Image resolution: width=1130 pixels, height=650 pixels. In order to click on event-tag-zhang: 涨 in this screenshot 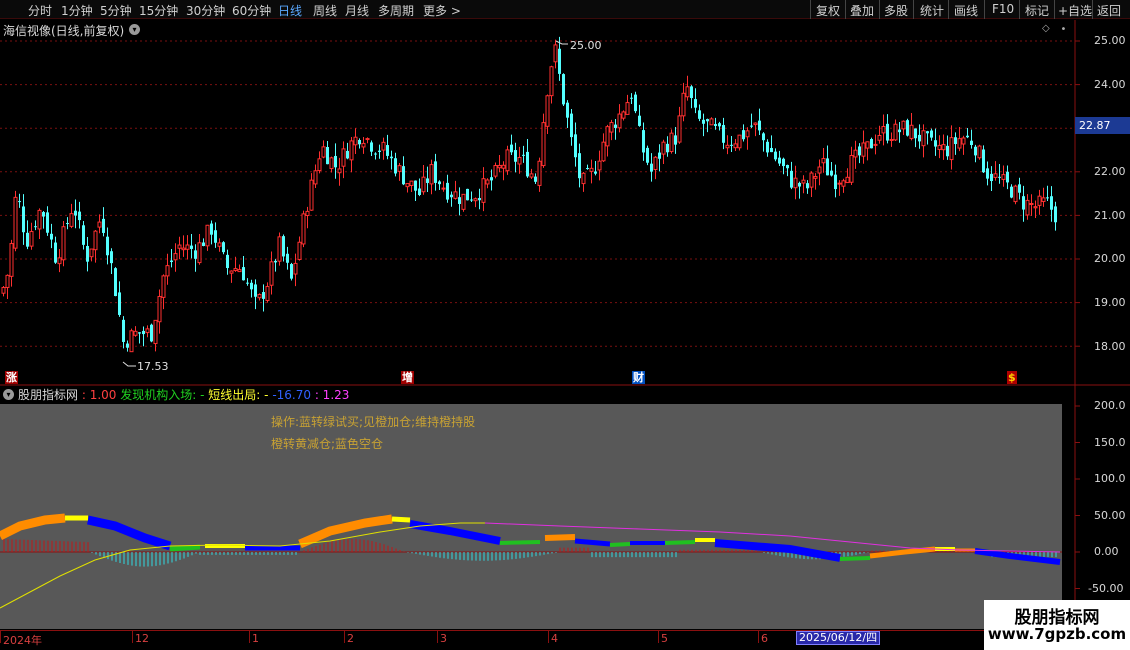, I will do `click(11, 377)`.